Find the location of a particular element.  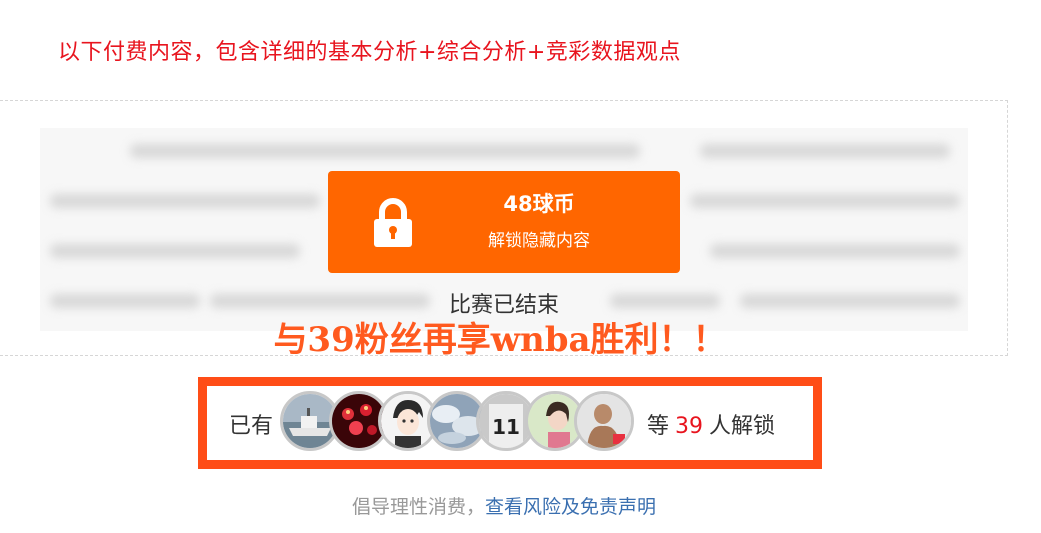

risk-disclaimer-link: 查看风险及免责声明 is located at coordinates (570, 507).